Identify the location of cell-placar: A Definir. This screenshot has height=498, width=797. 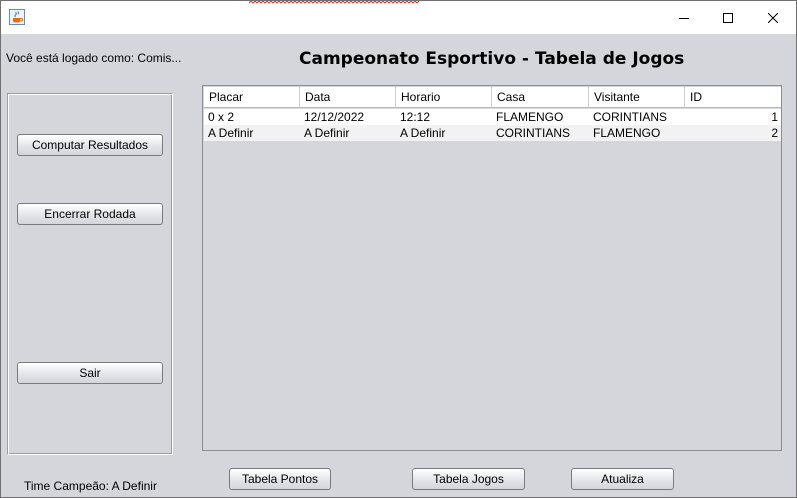
(231, 133).